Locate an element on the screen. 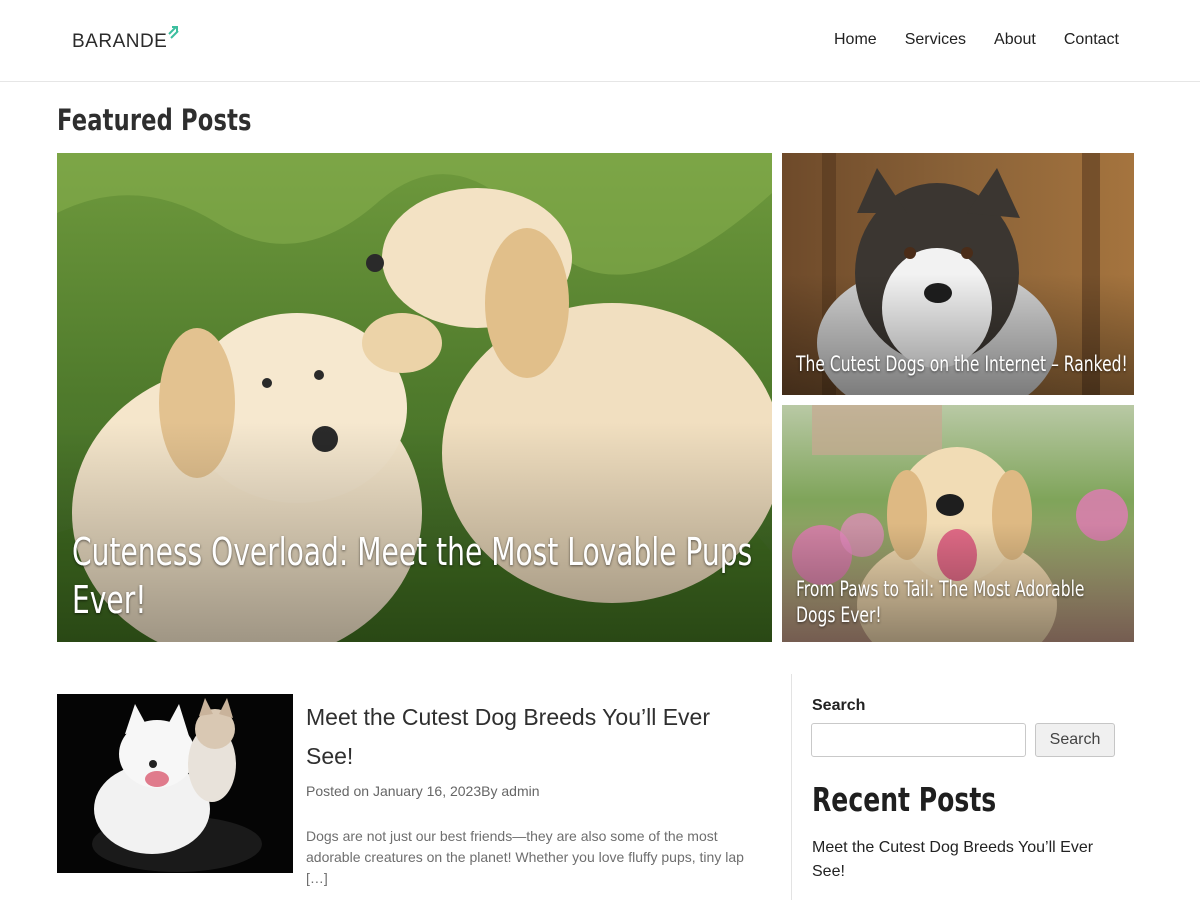  search-input is located at coordinates (918, 740).